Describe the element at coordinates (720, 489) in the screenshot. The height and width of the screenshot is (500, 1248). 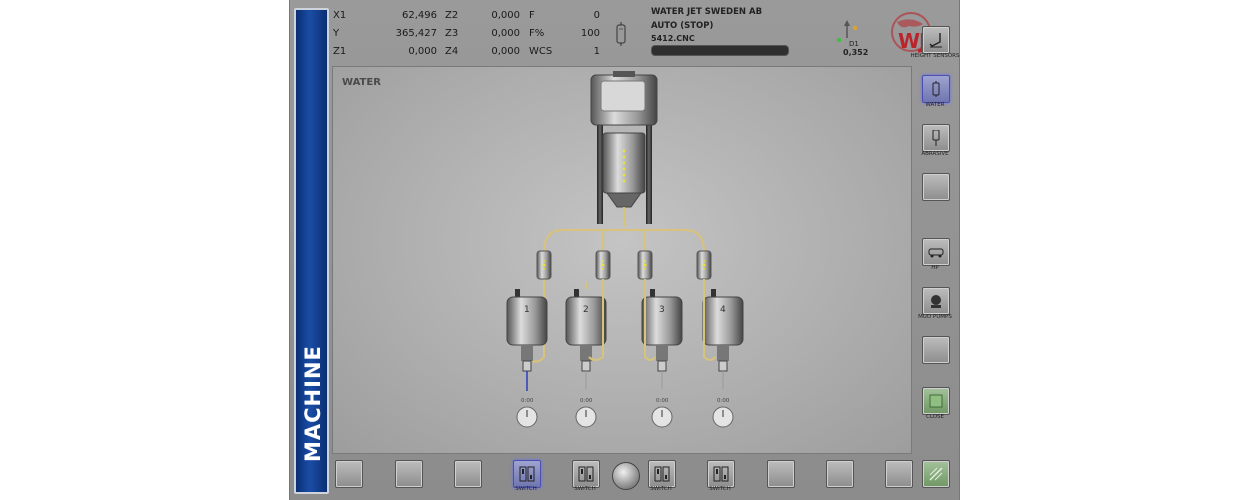
I see `switch-label-4: SWITCH` at that location.